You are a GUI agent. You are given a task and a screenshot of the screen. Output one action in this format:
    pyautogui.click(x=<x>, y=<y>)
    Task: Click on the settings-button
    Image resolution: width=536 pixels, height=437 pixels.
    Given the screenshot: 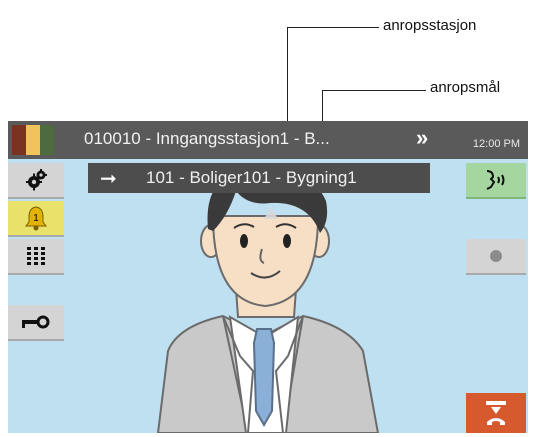 What is the action you would take?
    pyautogui.click(x=36, y=181)
    